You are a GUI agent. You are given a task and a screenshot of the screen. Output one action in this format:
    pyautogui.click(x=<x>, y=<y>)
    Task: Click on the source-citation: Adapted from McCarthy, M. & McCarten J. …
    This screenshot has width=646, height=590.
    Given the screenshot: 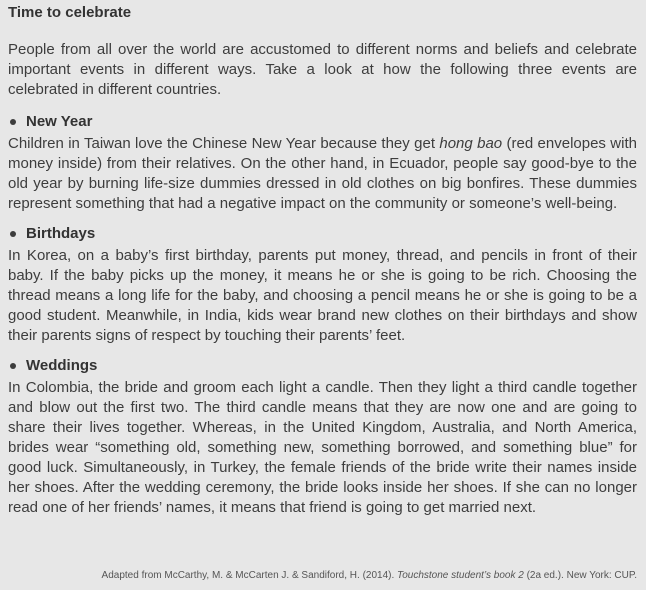 What is the action you would take?
    pyautogui.click(x=369, y=576)
    